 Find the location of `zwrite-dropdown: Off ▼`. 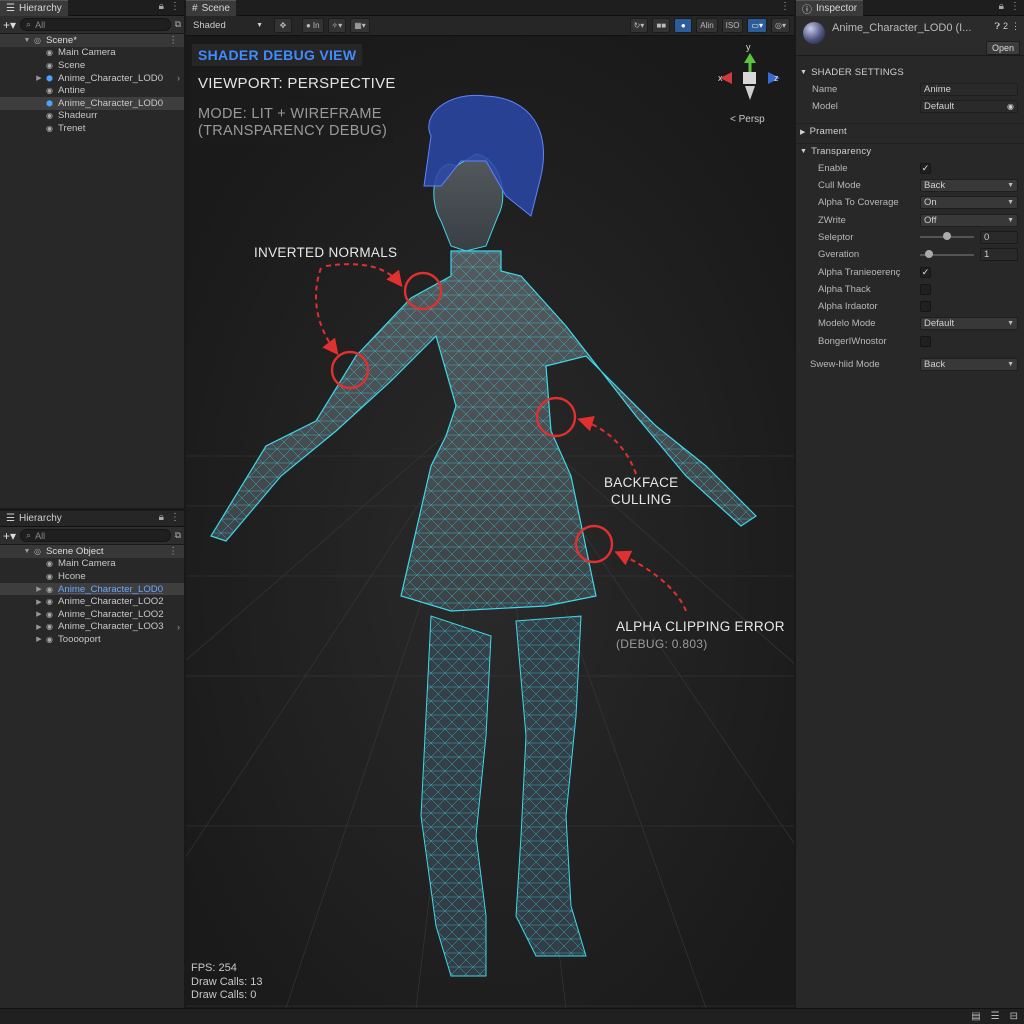

zwrite-dropdown: Off ▼ is located at coordinates (969, 220).